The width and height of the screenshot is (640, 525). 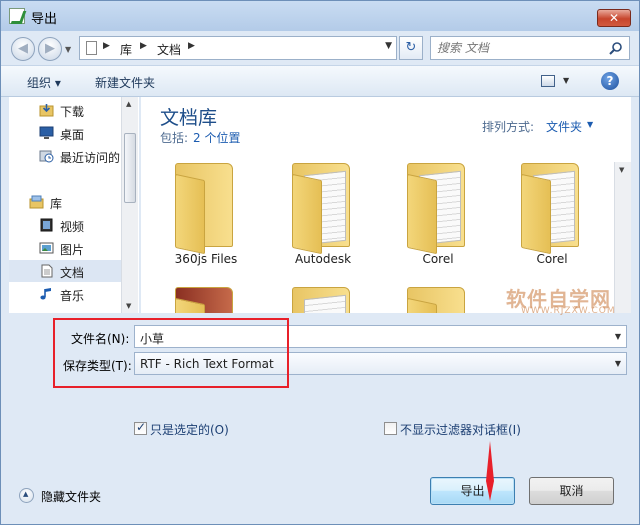 What do you see at coordinates (189, 429) in the screenshot?
I see `selected-only-label: 只是选定的(O)` at bounding box center [189, 429].